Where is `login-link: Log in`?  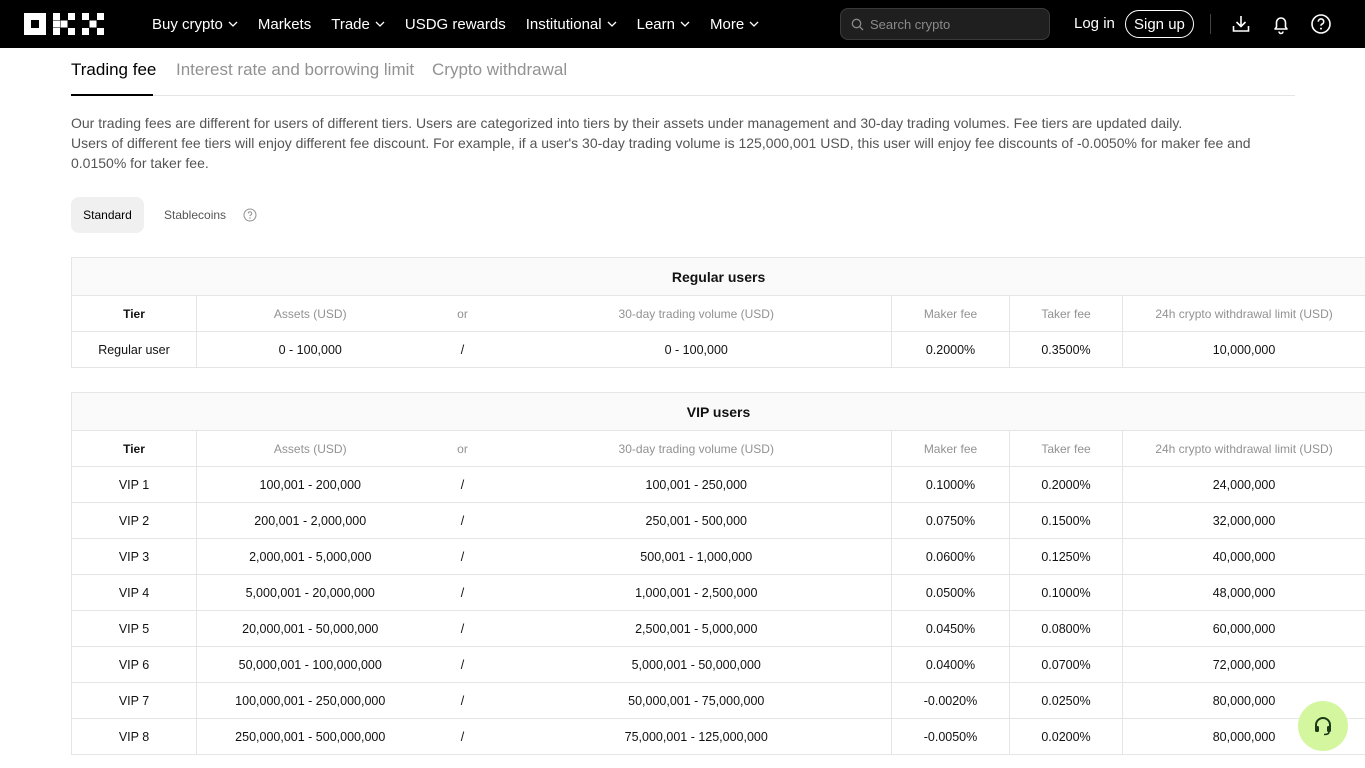
login-link: Log in is located at coordinates (1094, 23).